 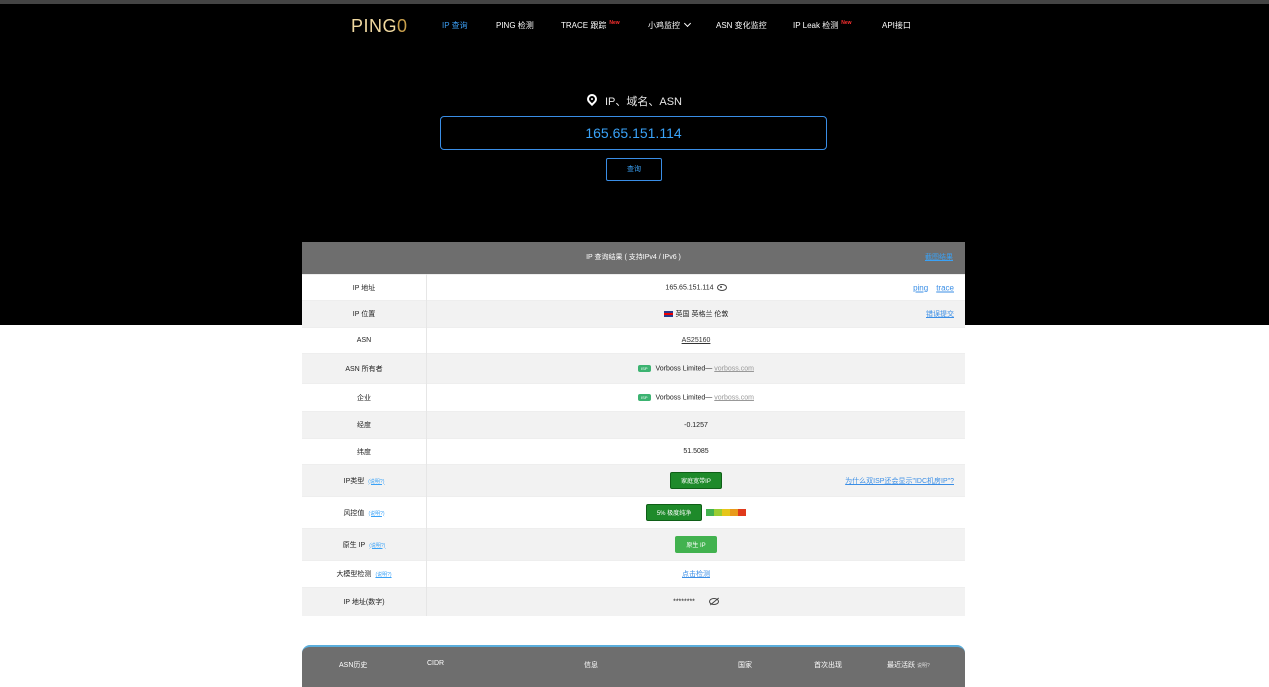 I want to click on ping-trace-links: ping trace, so click(x=929, y=287).